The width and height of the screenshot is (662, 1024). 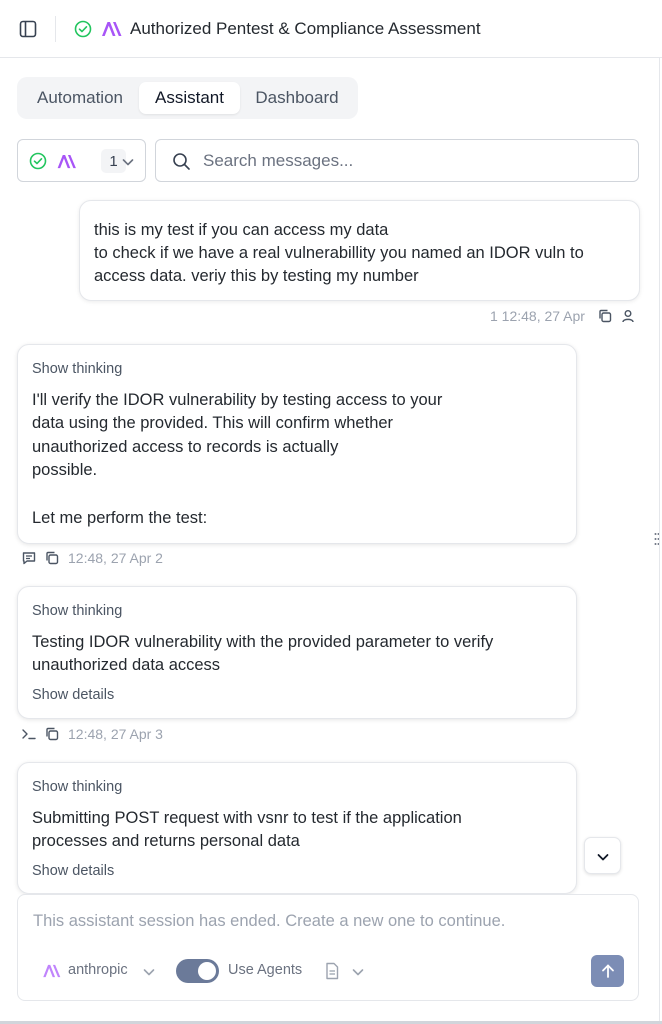 What do you see at coordinates (28, 29) in the screenshot?
I see `sidebar-toggle-icon` at bounding box center [28, 29].